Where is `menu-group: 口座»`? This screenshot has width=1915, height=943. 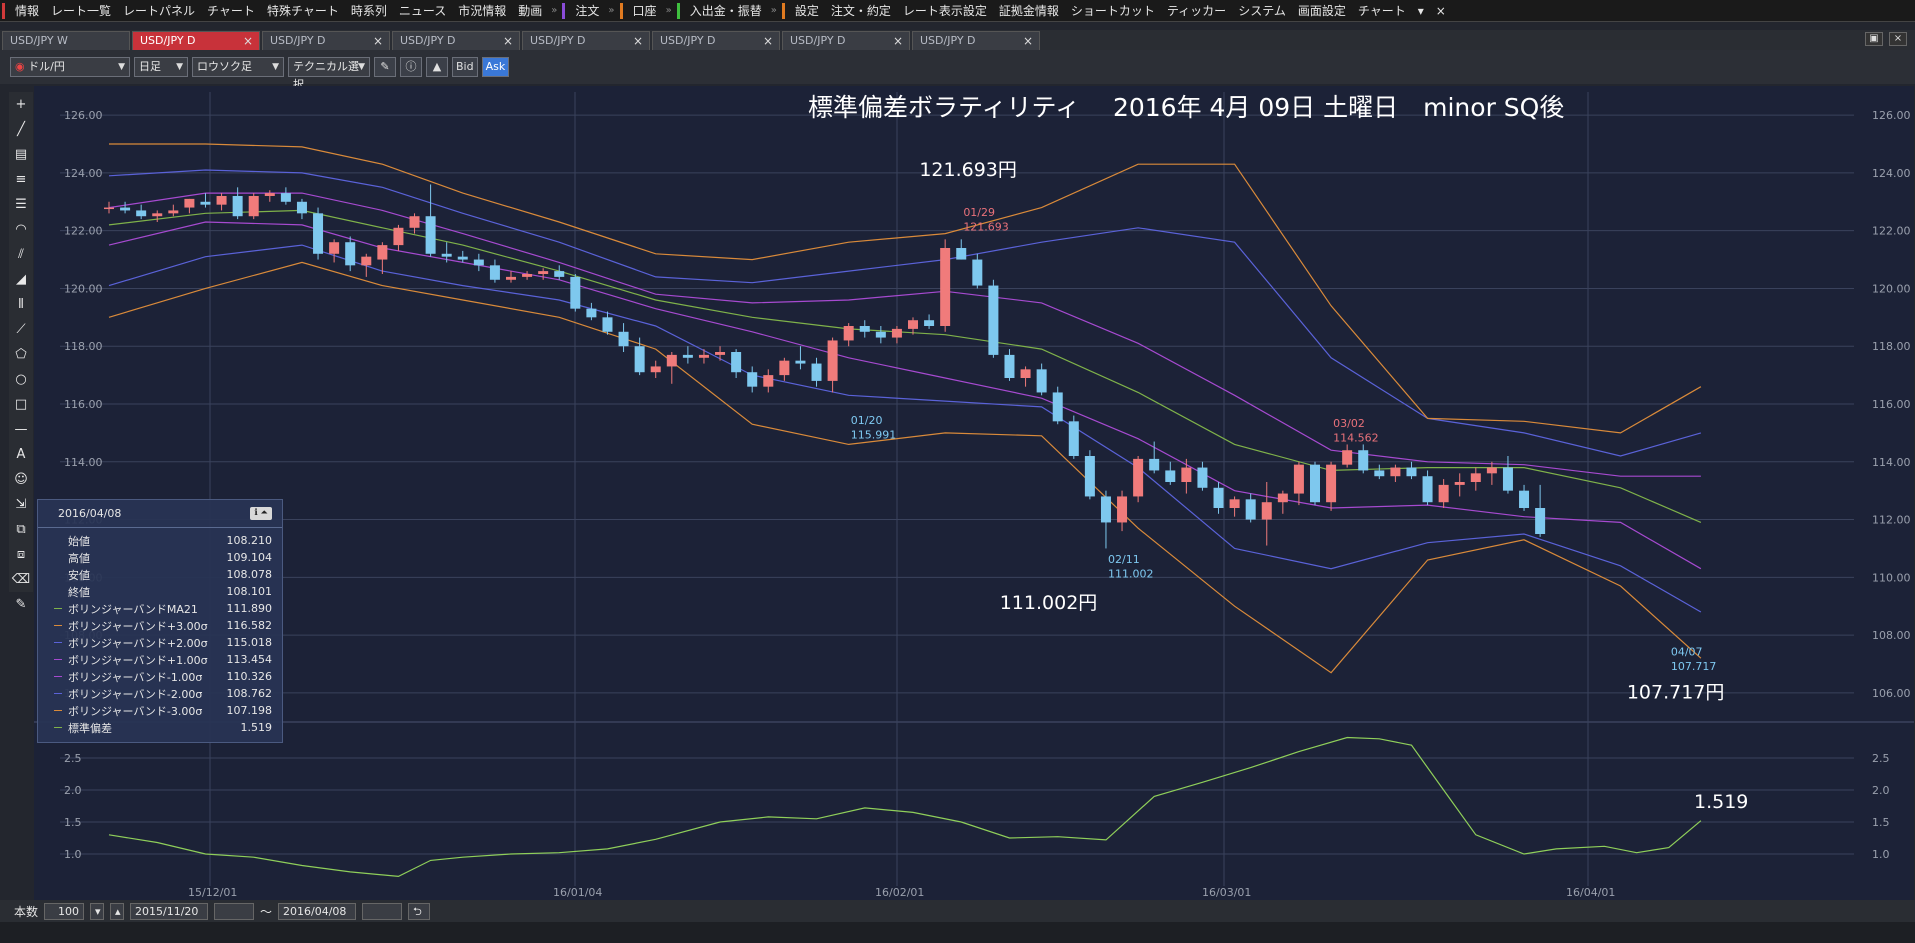 menu-group: 口座» is located at coordinates (646, 11).